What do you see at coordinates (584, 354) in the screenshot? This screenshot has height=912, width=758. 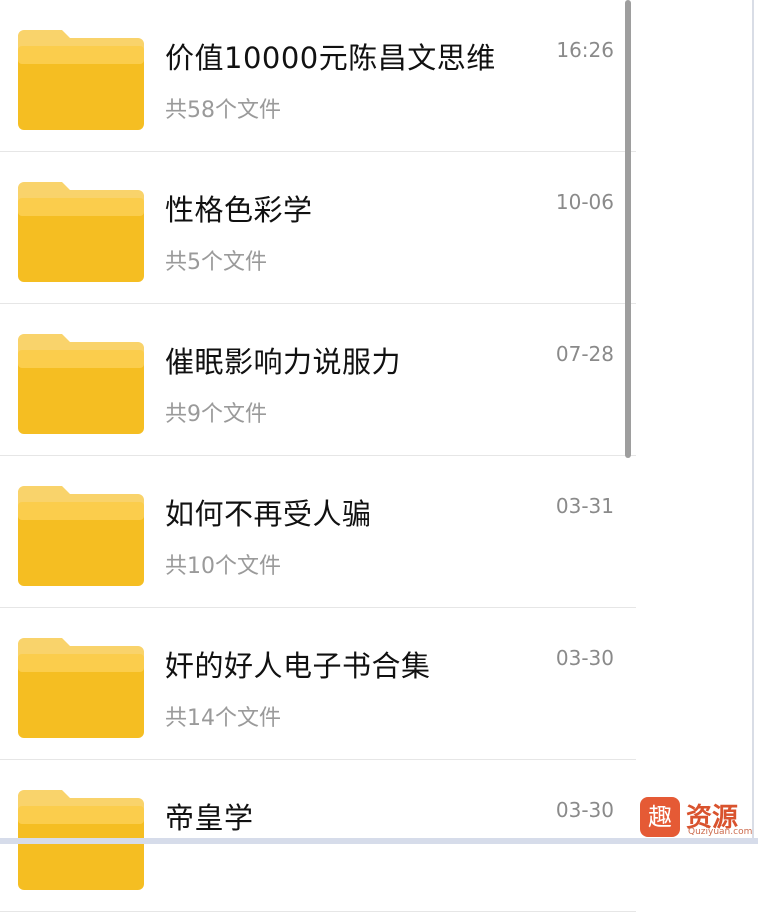 I see `folder-time: 07-28` at bounding box center [584, 354].